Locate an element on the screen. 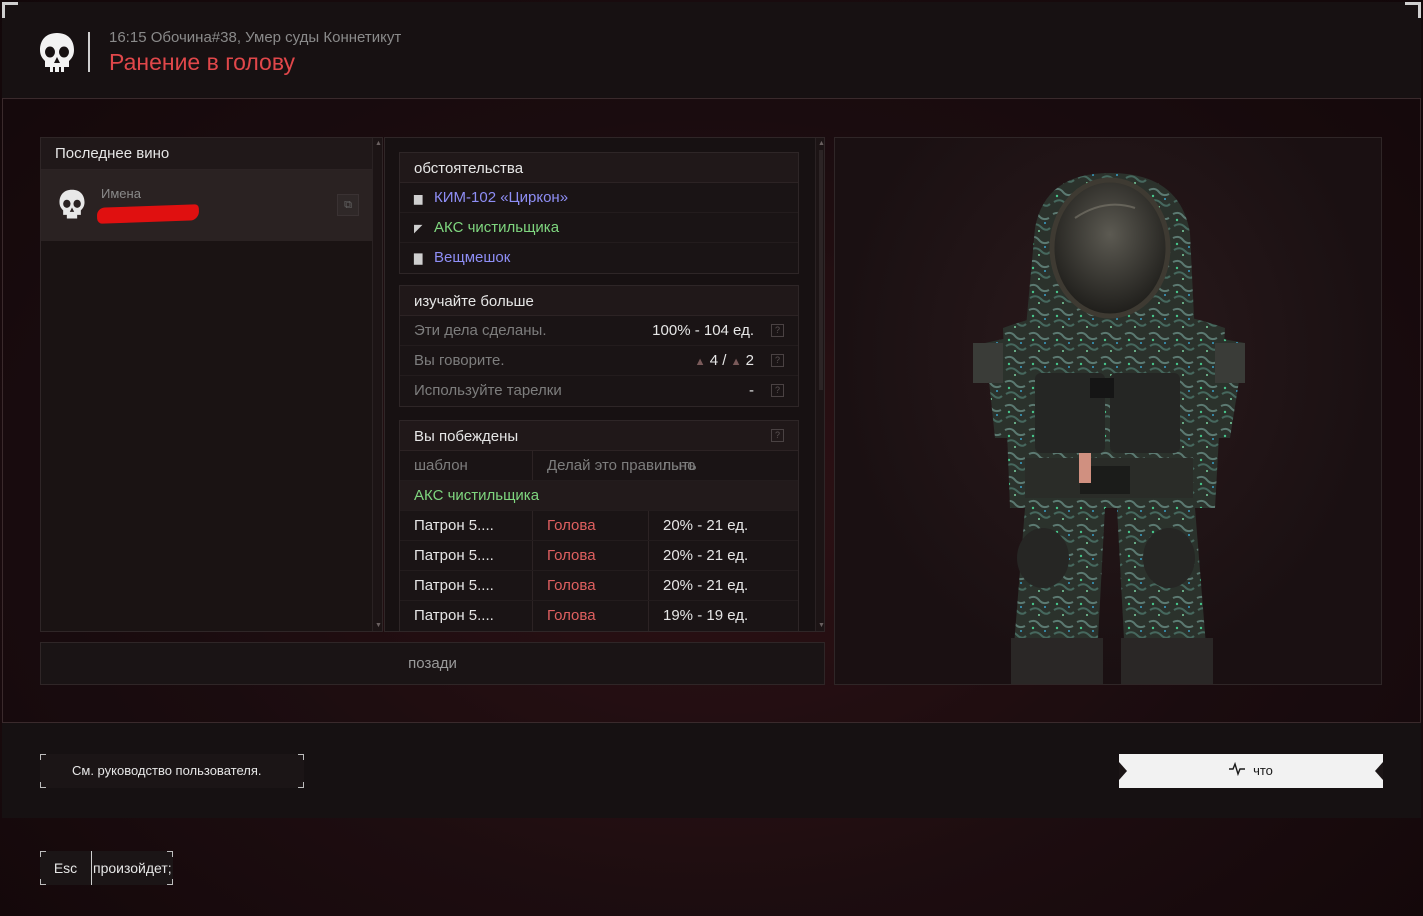 This screenshot has height=916, width=1423. table-header: шаблон Делай это правильно пыть is located at coordinates (599, 466).